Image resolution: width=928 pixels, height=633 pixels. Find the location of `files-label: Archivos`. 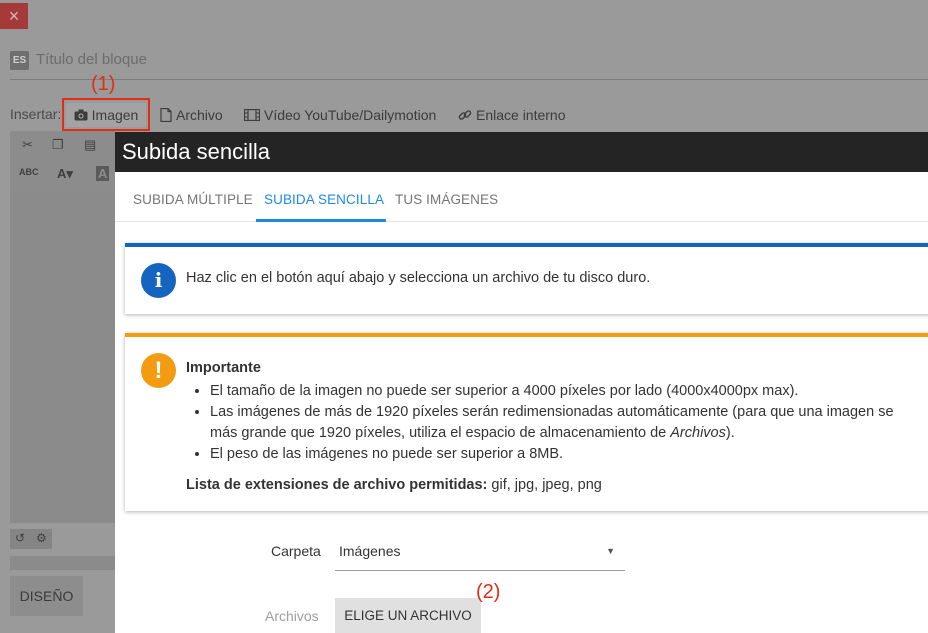

files-label: Archivos is located at coordinates (292, 616).